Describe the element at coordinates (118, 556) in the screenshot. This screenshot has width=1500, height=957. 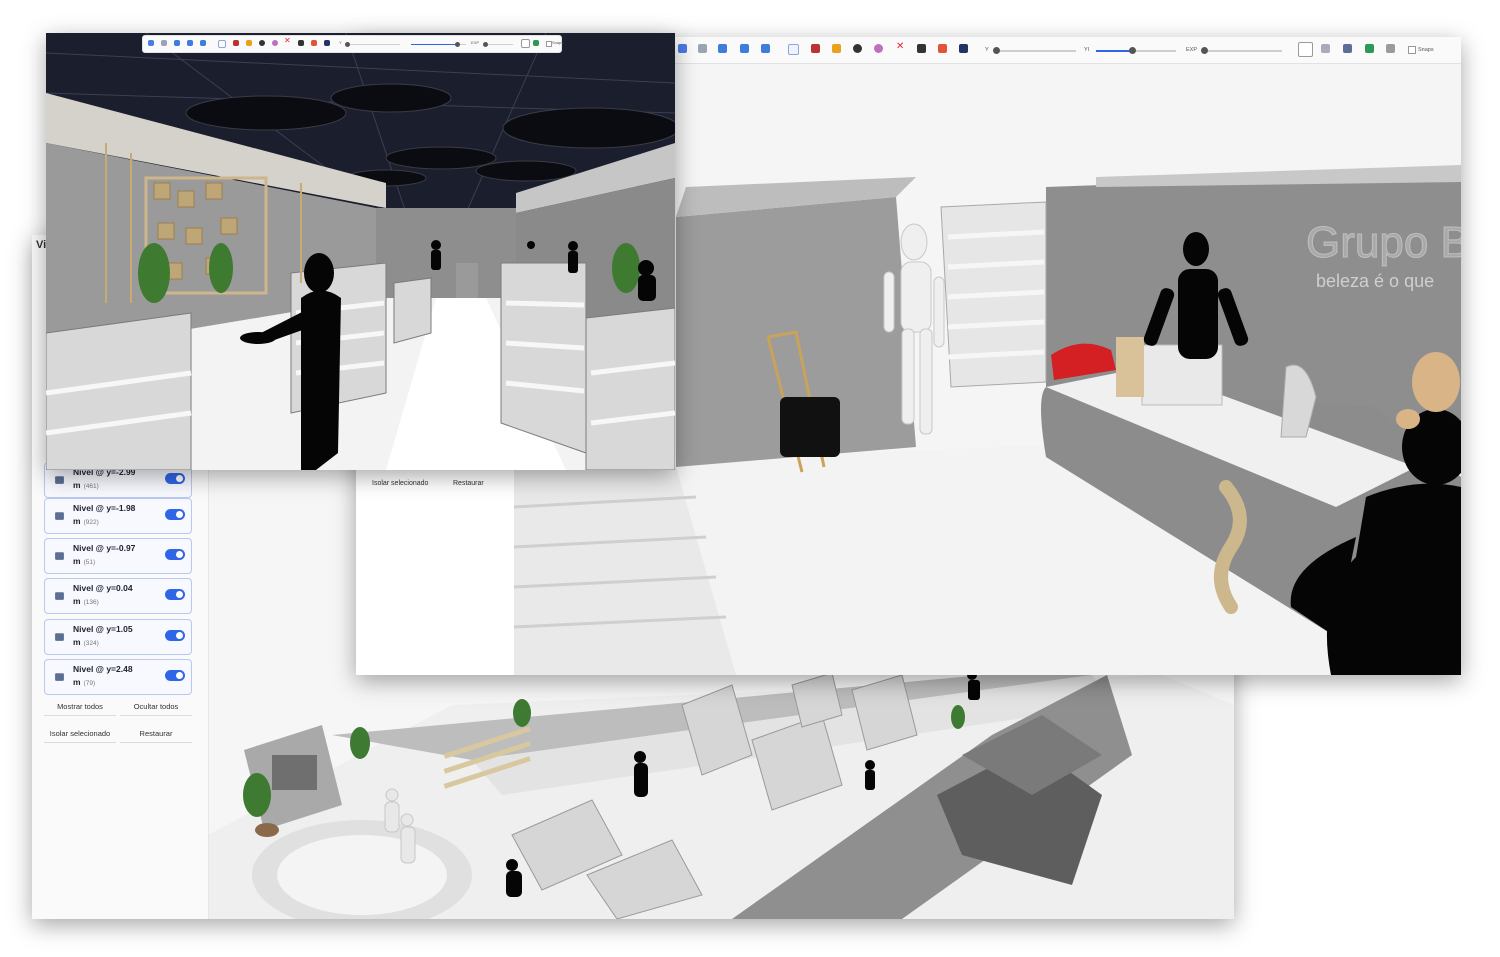
I see `level-row: Nivel @ y=-0.97 m (51)` at that location.